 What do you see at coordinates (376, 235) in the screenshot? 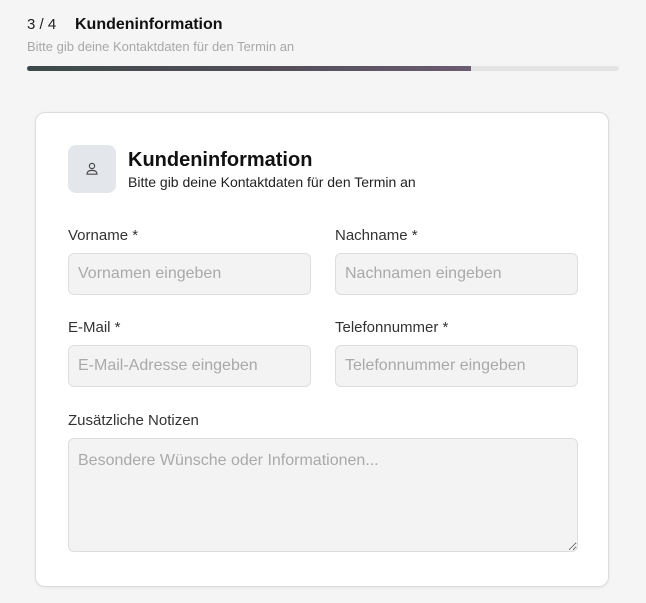
I see `last-name-label: Nachname *` at bounding box center [376, 235].